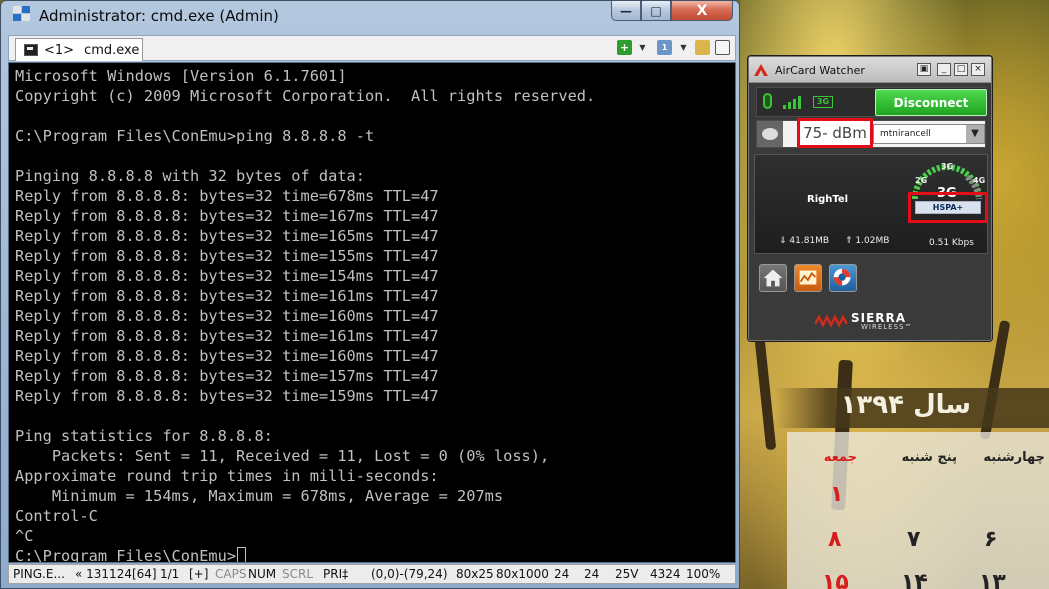 This screenshot has width=1049, height=589. What do you see at coordinates (975, 134) in the screenshot?
I see `chevron-down-icon: ▼` at bounding box center [975, 134].